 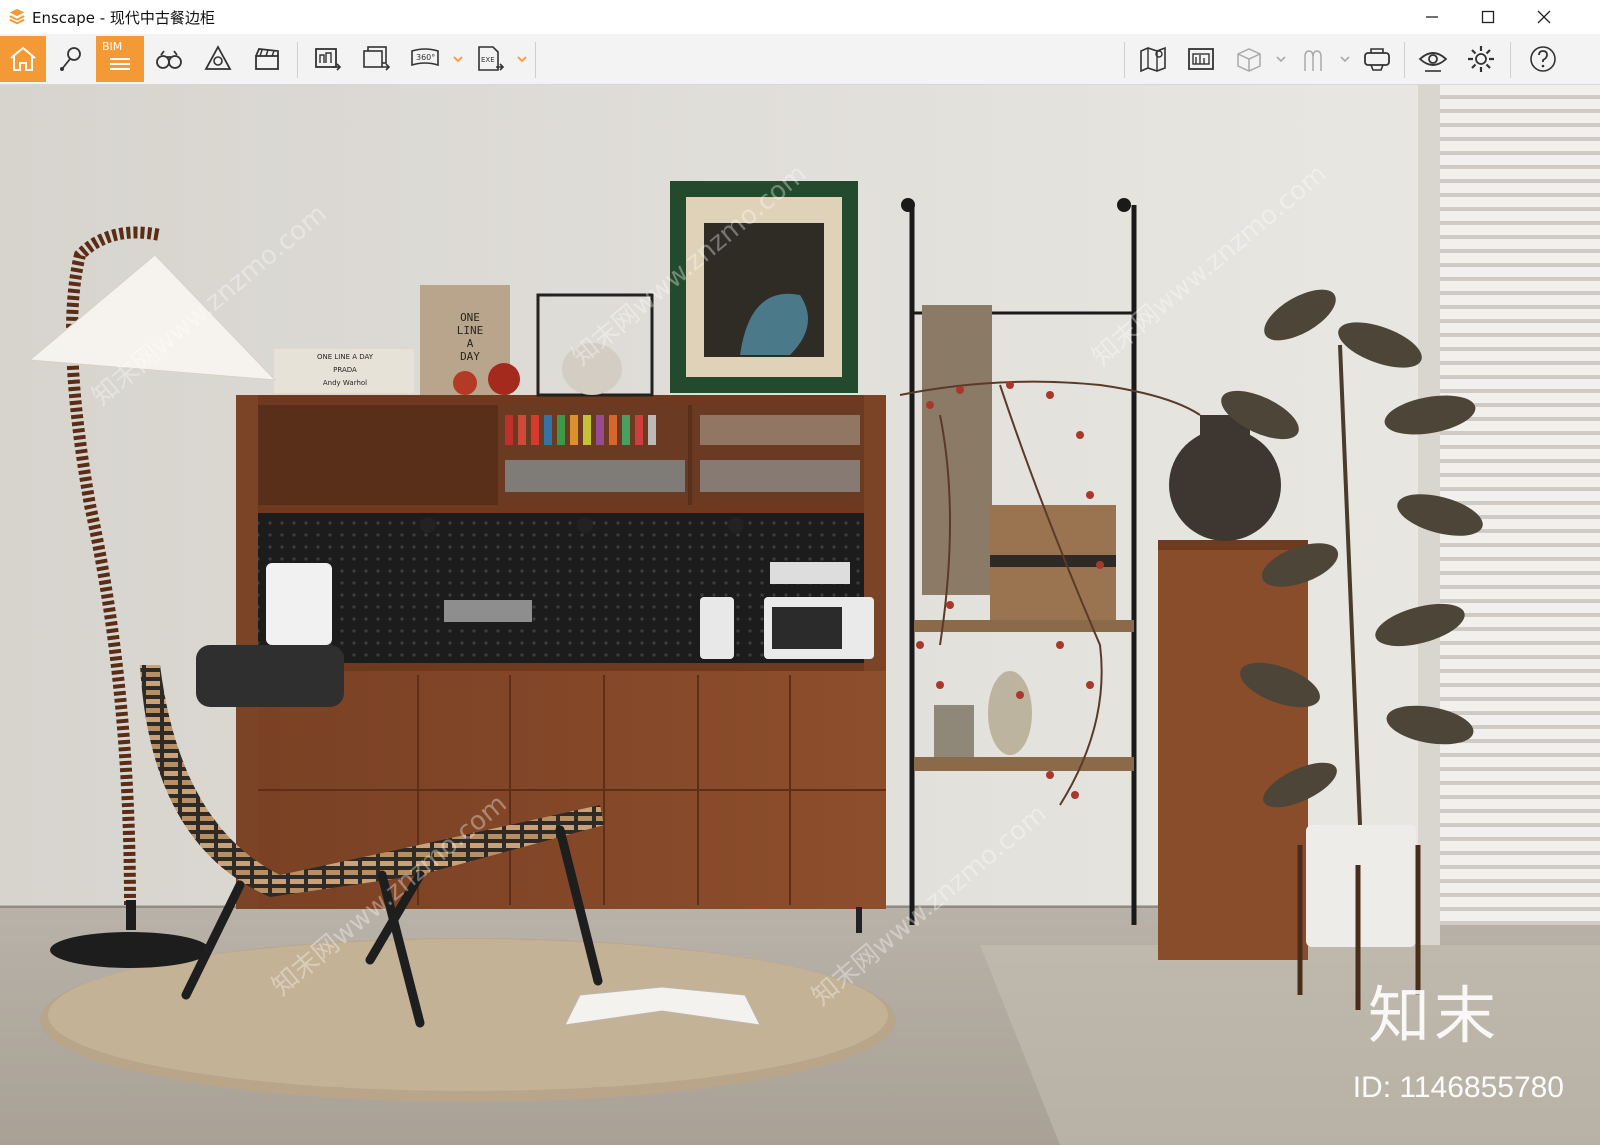 I want to click on vr-button, so click(x=1377, y=59).